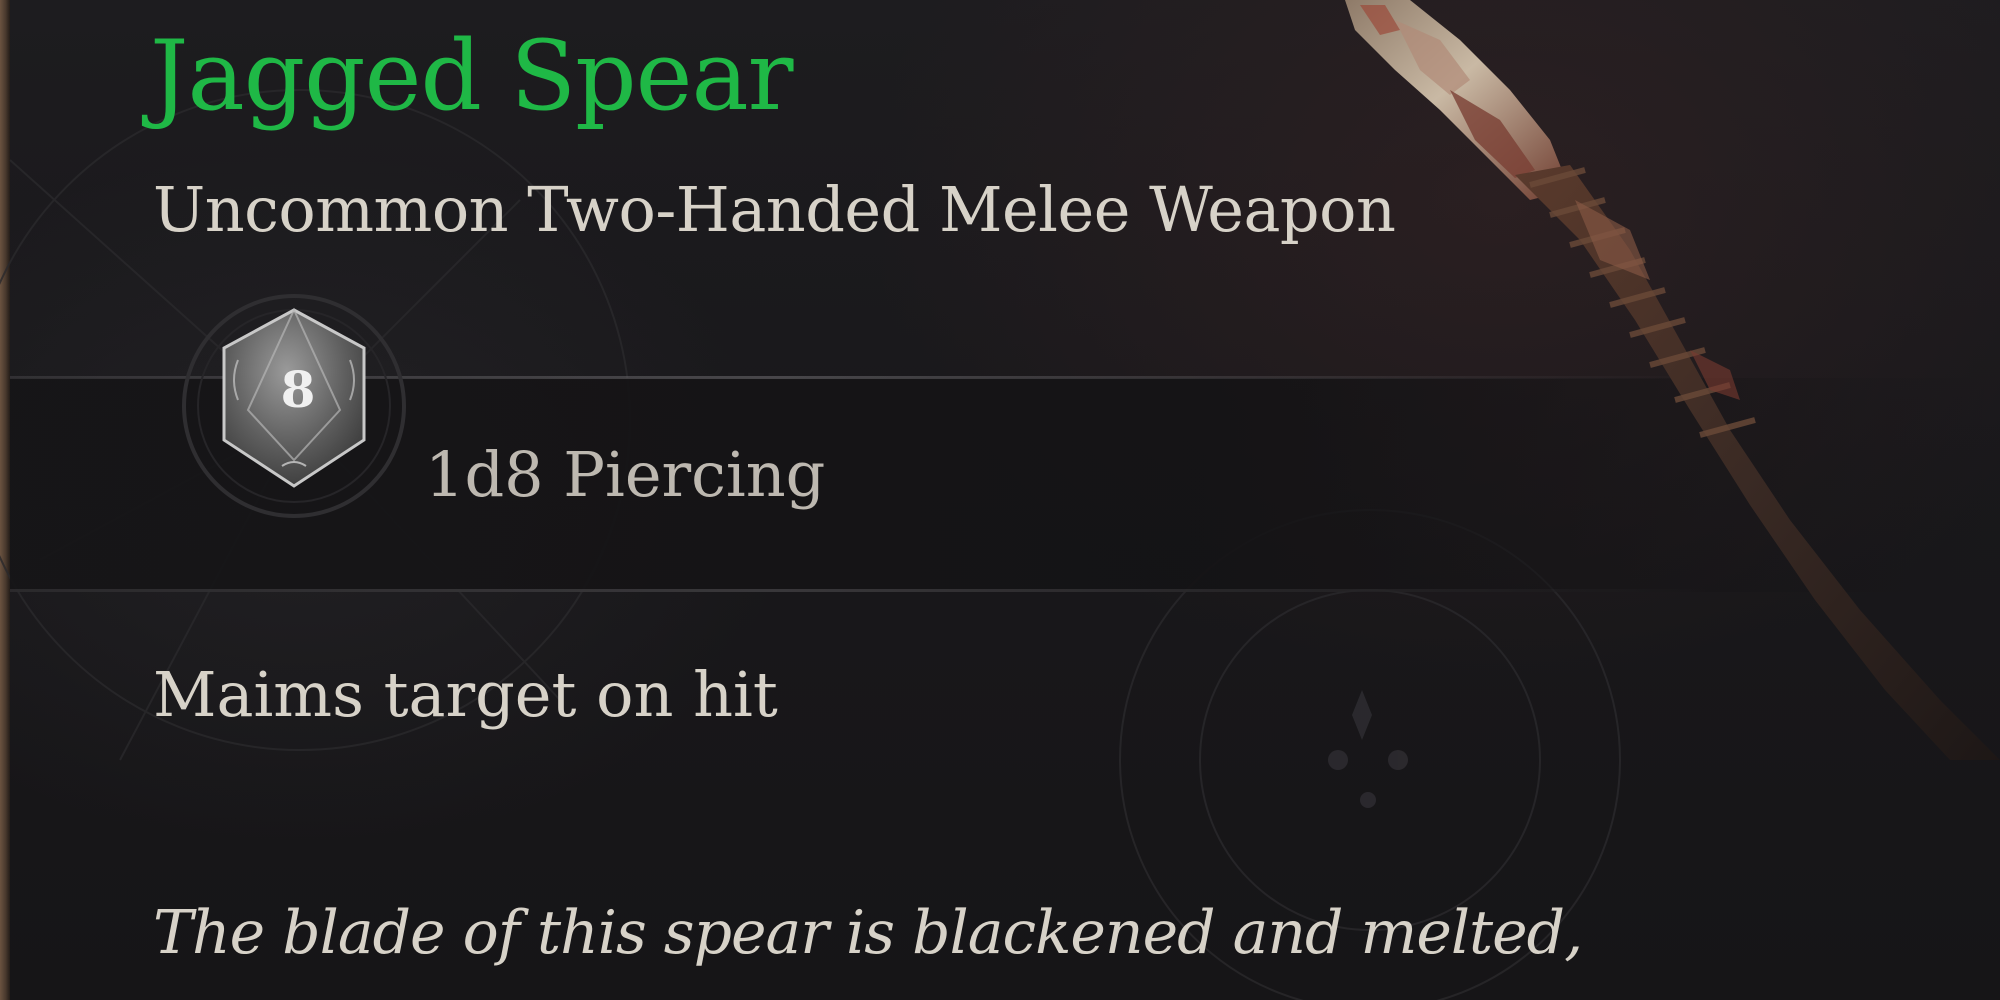 This screenshot has height=1000, width=2000. Describe the element at coordinates (465, 694) in the screenshot. I see `passive-effect: Maims target on hit` at that location.